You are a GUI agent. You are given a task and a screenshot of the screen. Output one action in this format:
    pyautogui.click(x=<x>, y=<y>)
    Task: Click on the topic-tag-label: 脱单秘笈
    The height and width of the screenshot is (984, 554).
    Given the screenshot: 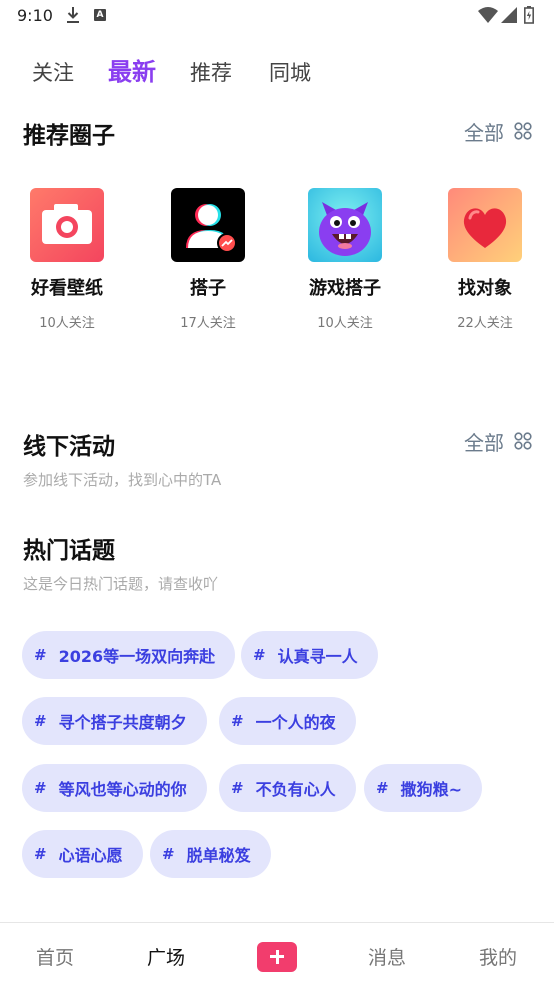 What is the action you would take?
    pyautogui.click(x=218, y=855)
    